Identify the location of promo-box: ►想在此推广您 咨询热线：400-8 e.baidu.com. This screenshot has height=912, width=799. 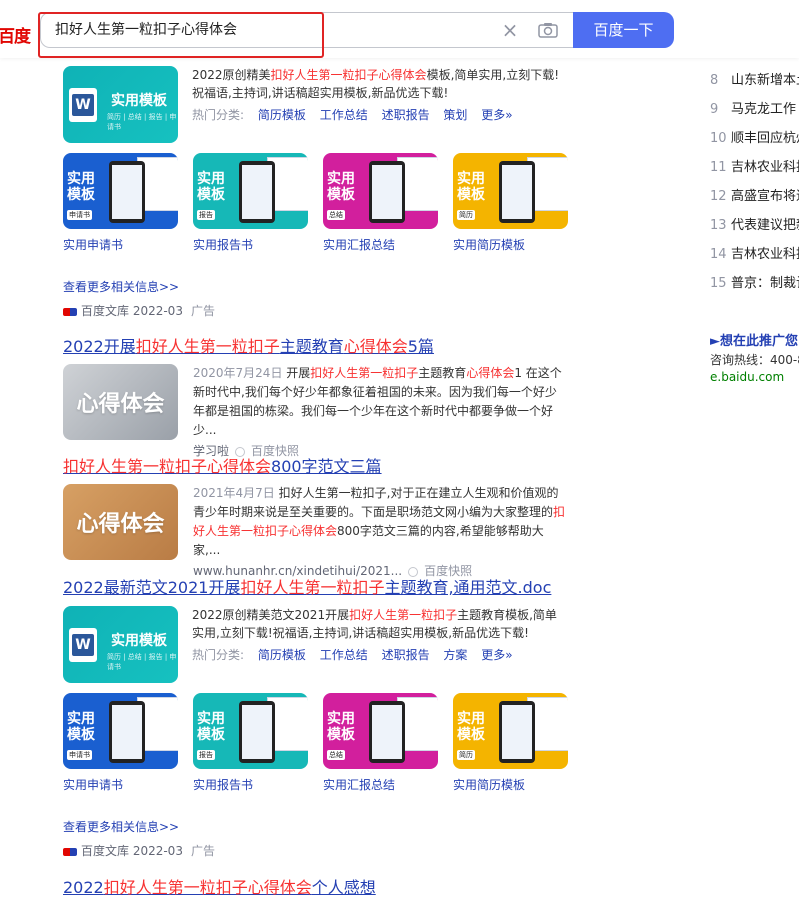
(754, 359).